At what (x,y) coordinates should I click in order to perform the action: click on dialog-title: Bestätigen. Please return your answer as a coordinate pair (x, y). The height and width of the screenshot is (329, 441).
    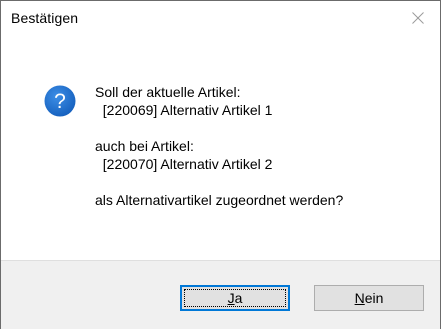
    Looking at the image, I should click on (45, 18).